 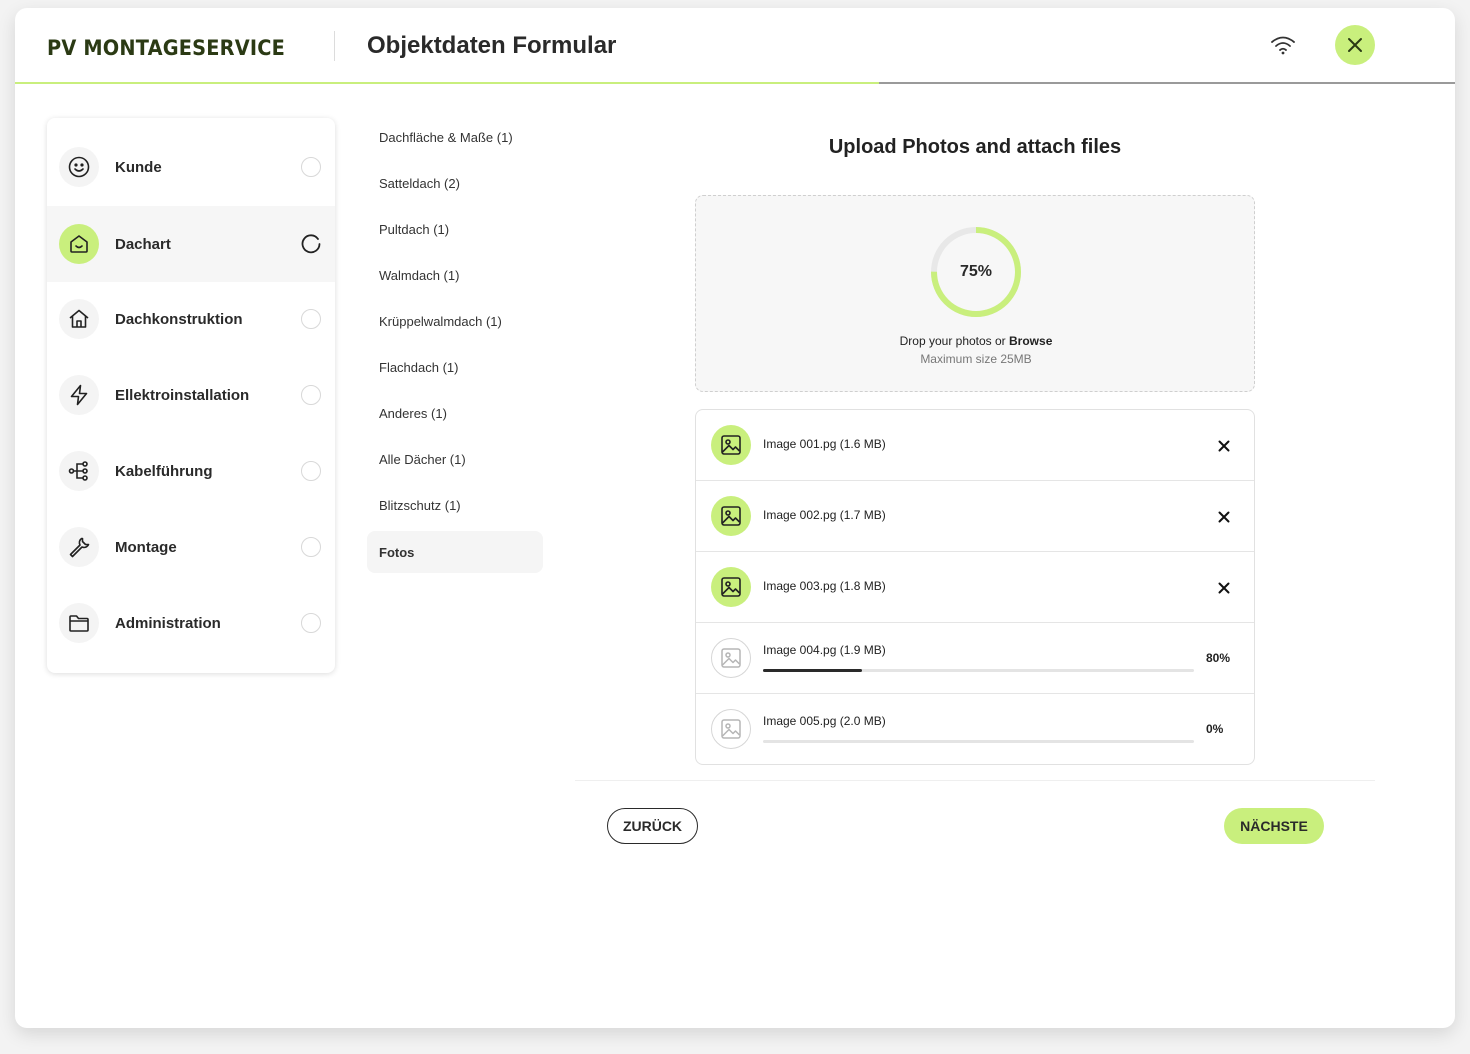 What do you see at coordinates (455, 459) in the screenshot?
I see `substep-item: Alle Dächer (1)` at bounding box center [455, 459].